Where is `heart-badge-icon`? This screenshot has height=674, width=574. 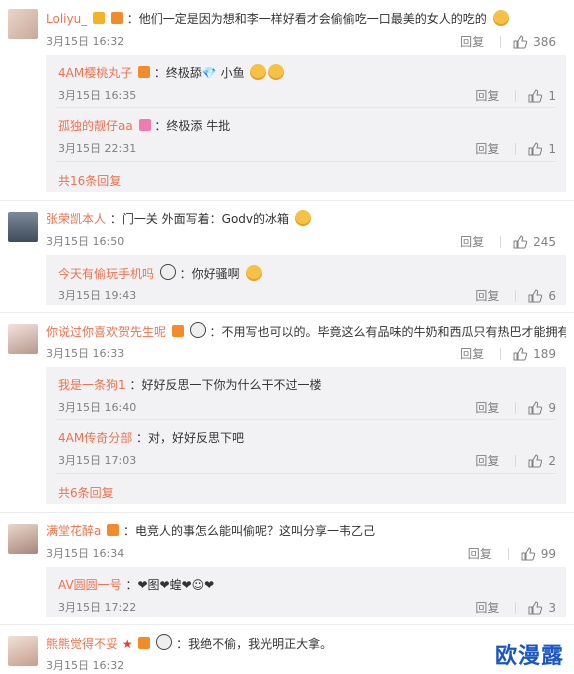
heart-badge-icon is located at coordinates (144, 125).